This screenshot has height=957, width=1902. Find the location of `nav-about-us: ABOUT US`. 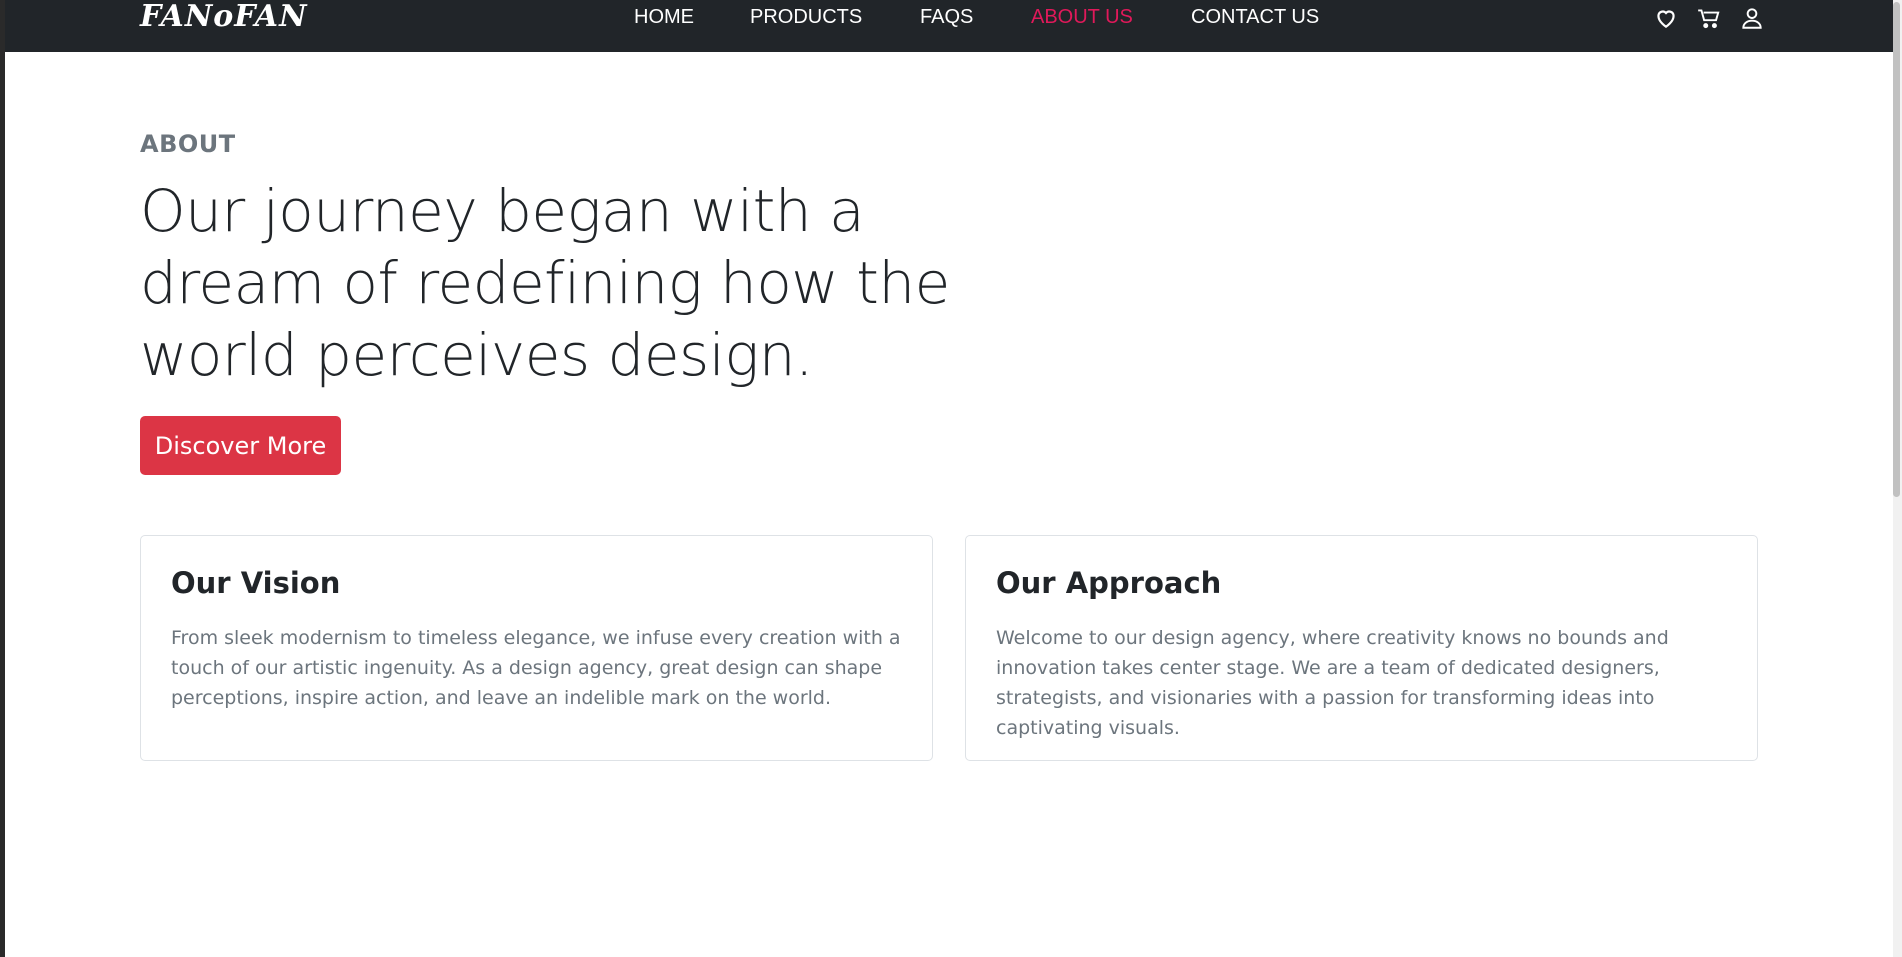

nav-about-us: ABOUT US is located at coordinates (1082, 17).